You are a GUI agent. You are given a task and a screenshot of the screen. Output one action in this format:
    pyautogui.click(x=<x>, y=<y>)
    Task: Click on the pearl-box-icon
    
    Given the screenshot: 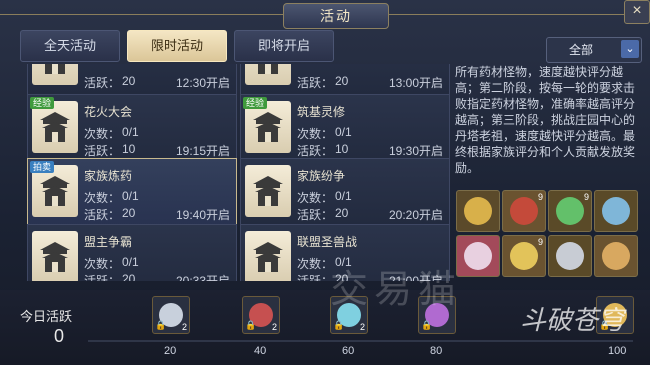 What is the action you would take?
    pyautogui.click(x=478, y=256)
    